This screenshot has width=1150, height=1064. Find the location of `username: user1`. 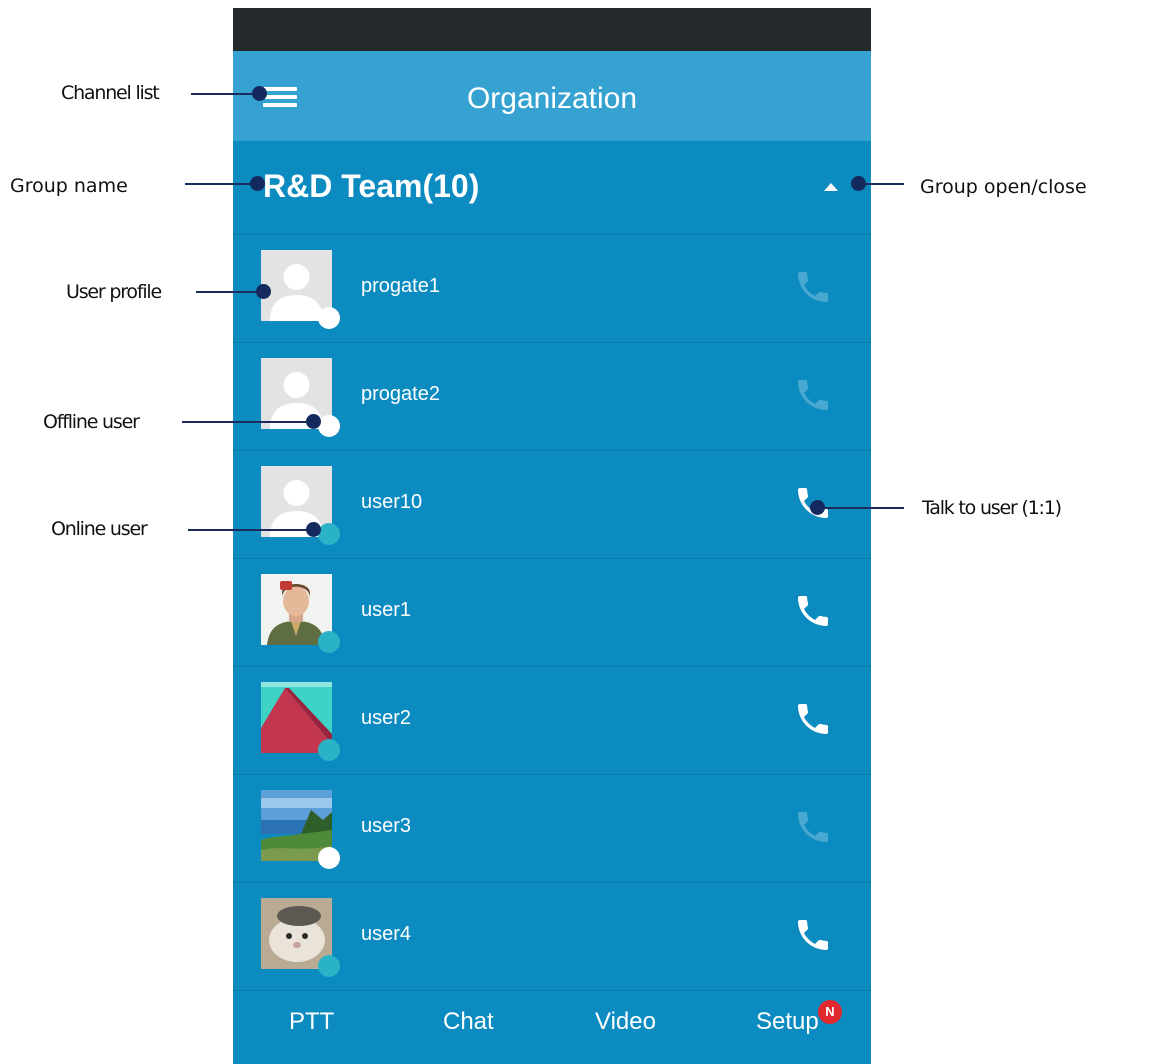

username: user1 is located at coordinates (386, 610).